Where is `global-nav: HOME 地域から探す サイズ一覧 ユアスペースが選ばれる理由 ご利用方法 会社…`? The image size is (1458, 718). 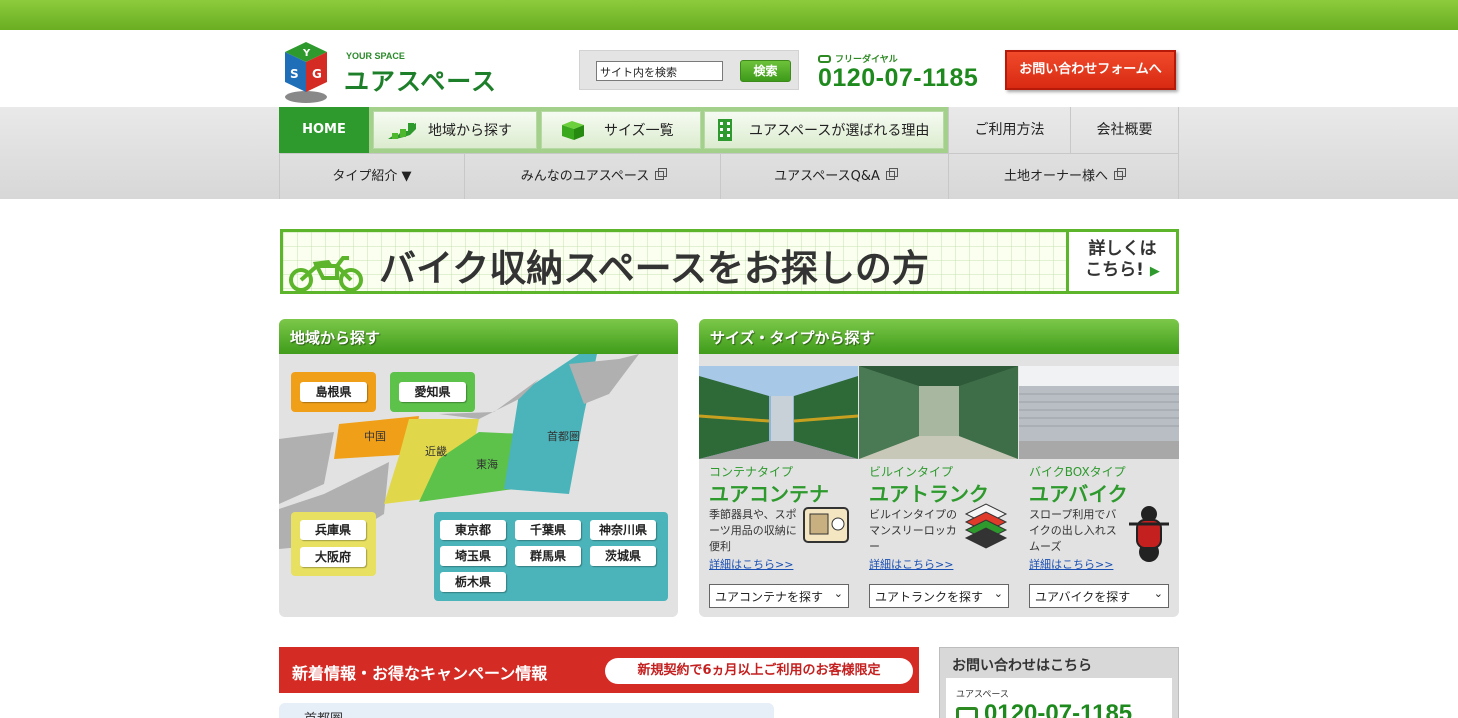 global-nav: HOME 地域から探す サイズ一覧 ユアスペースが選ばれる理由 ご利用方法 会社… is located at coordinates (729, 153).